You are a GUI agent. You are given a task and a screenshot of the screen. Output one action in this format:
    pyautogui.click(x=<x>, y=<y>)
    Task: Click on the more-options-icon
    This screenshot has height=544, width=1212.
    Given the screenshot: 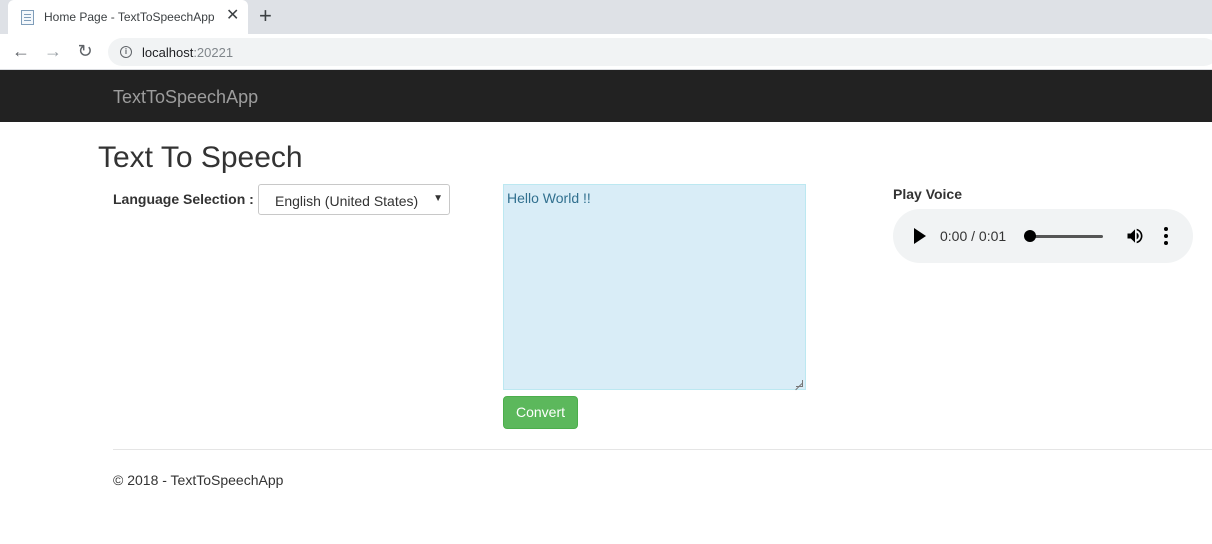 What is the action you would take?
    pyautogui.click(x=1166, y=236)
    